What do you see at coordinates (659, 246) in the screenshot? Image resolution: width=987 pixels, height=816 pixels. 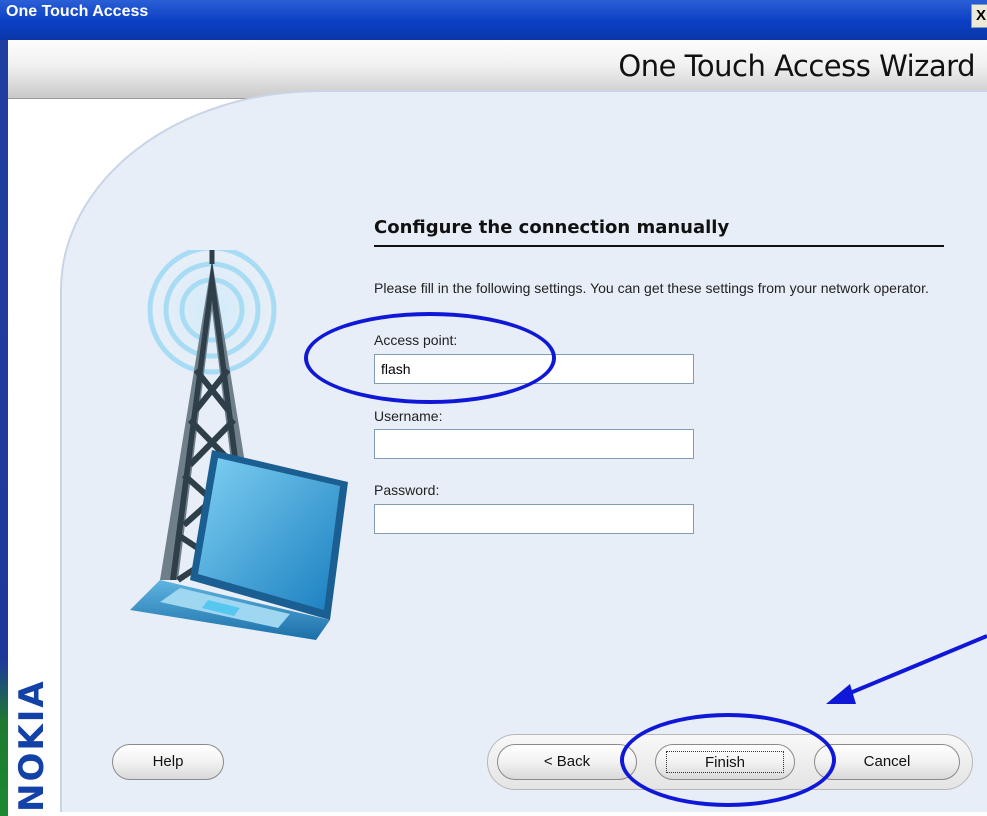 I see `section-divider` at bounding box center [659, 246].